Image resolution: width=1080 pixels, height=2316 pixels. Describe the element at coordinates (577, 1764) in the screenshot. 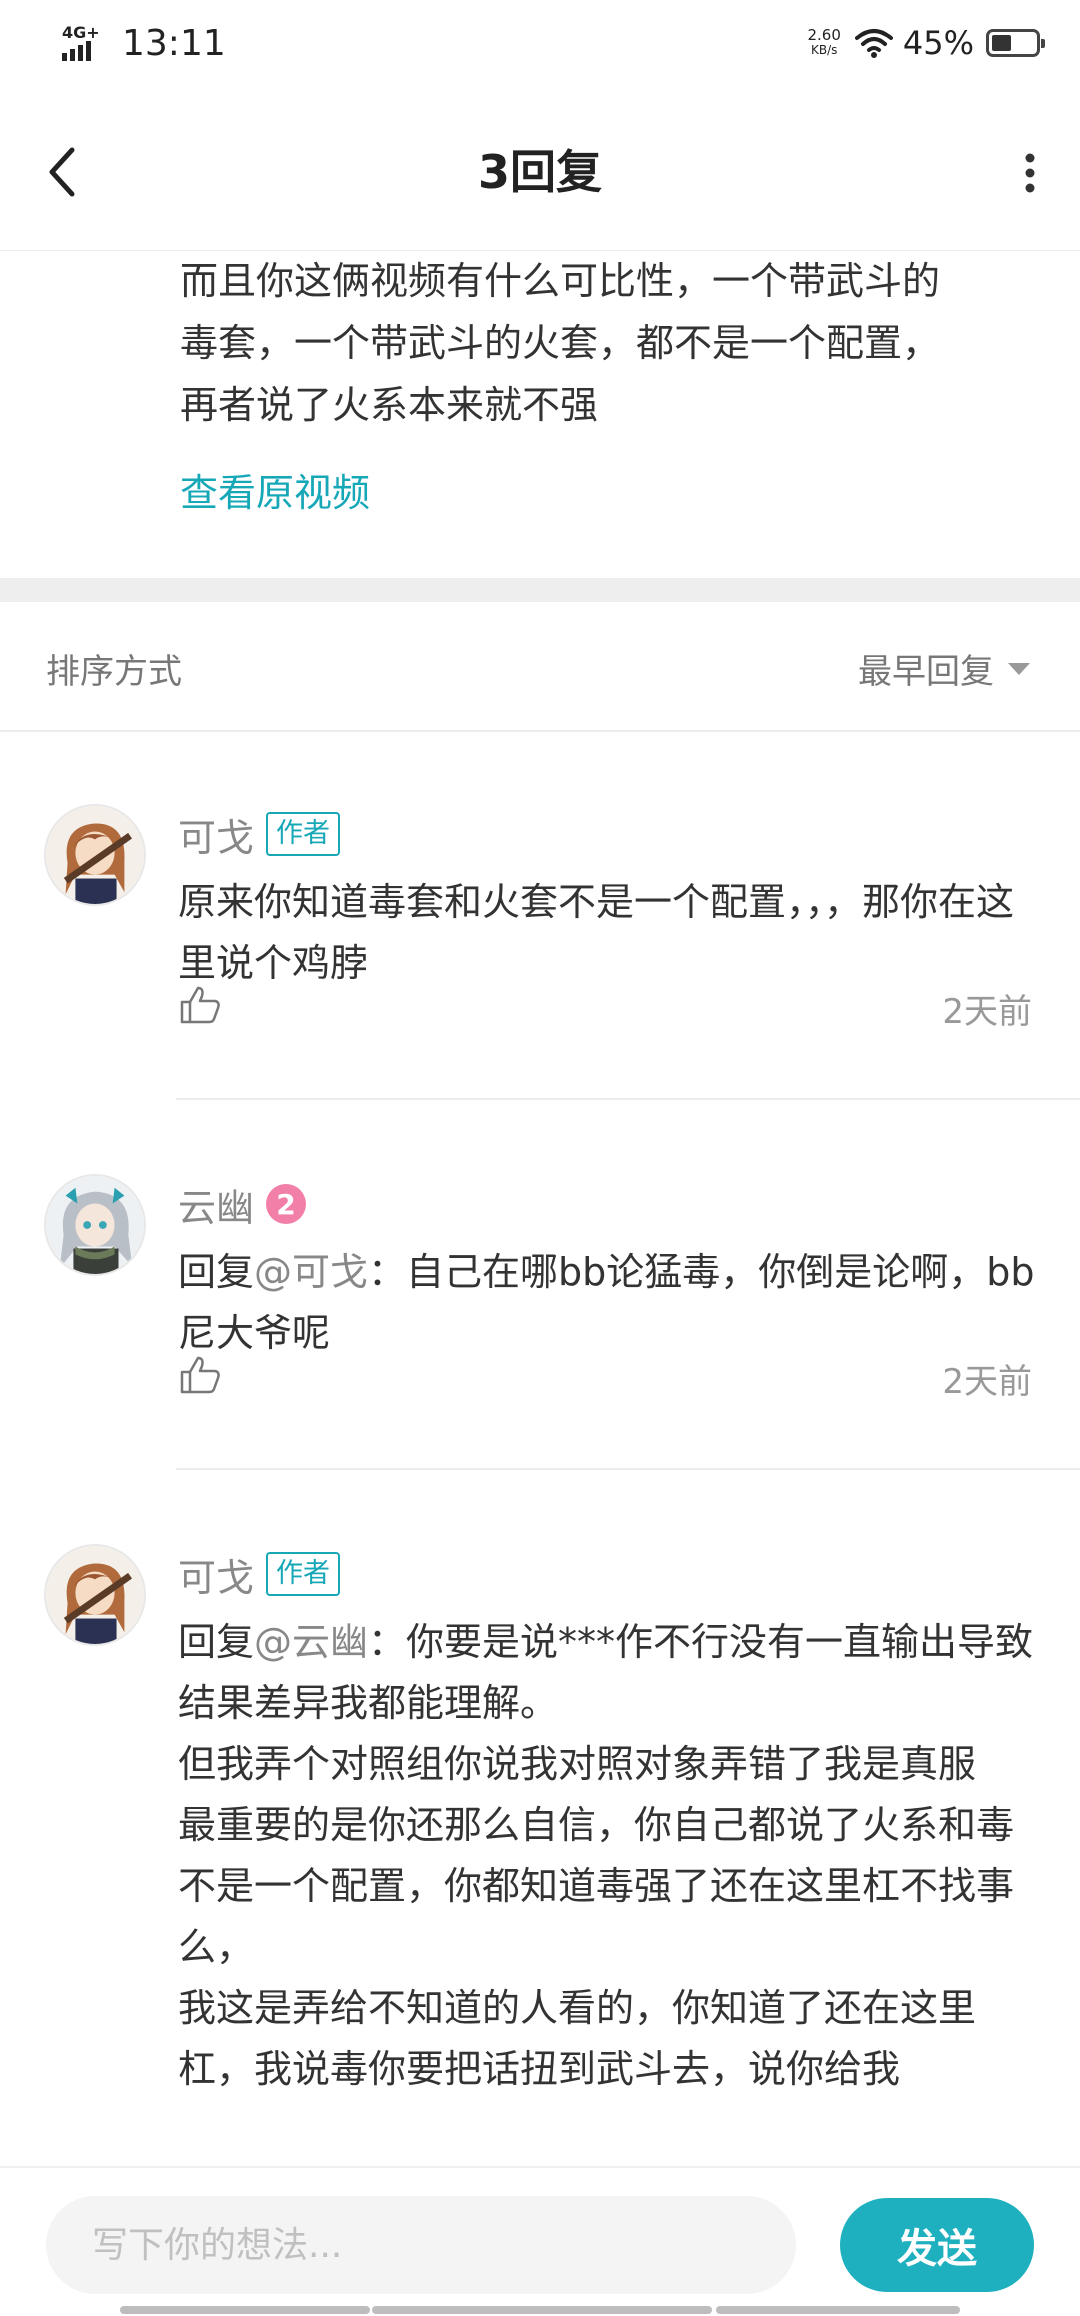

I see `reply-paragraph: 但我弄个对照组你说我对照对象弄错了我是真服` at that location.